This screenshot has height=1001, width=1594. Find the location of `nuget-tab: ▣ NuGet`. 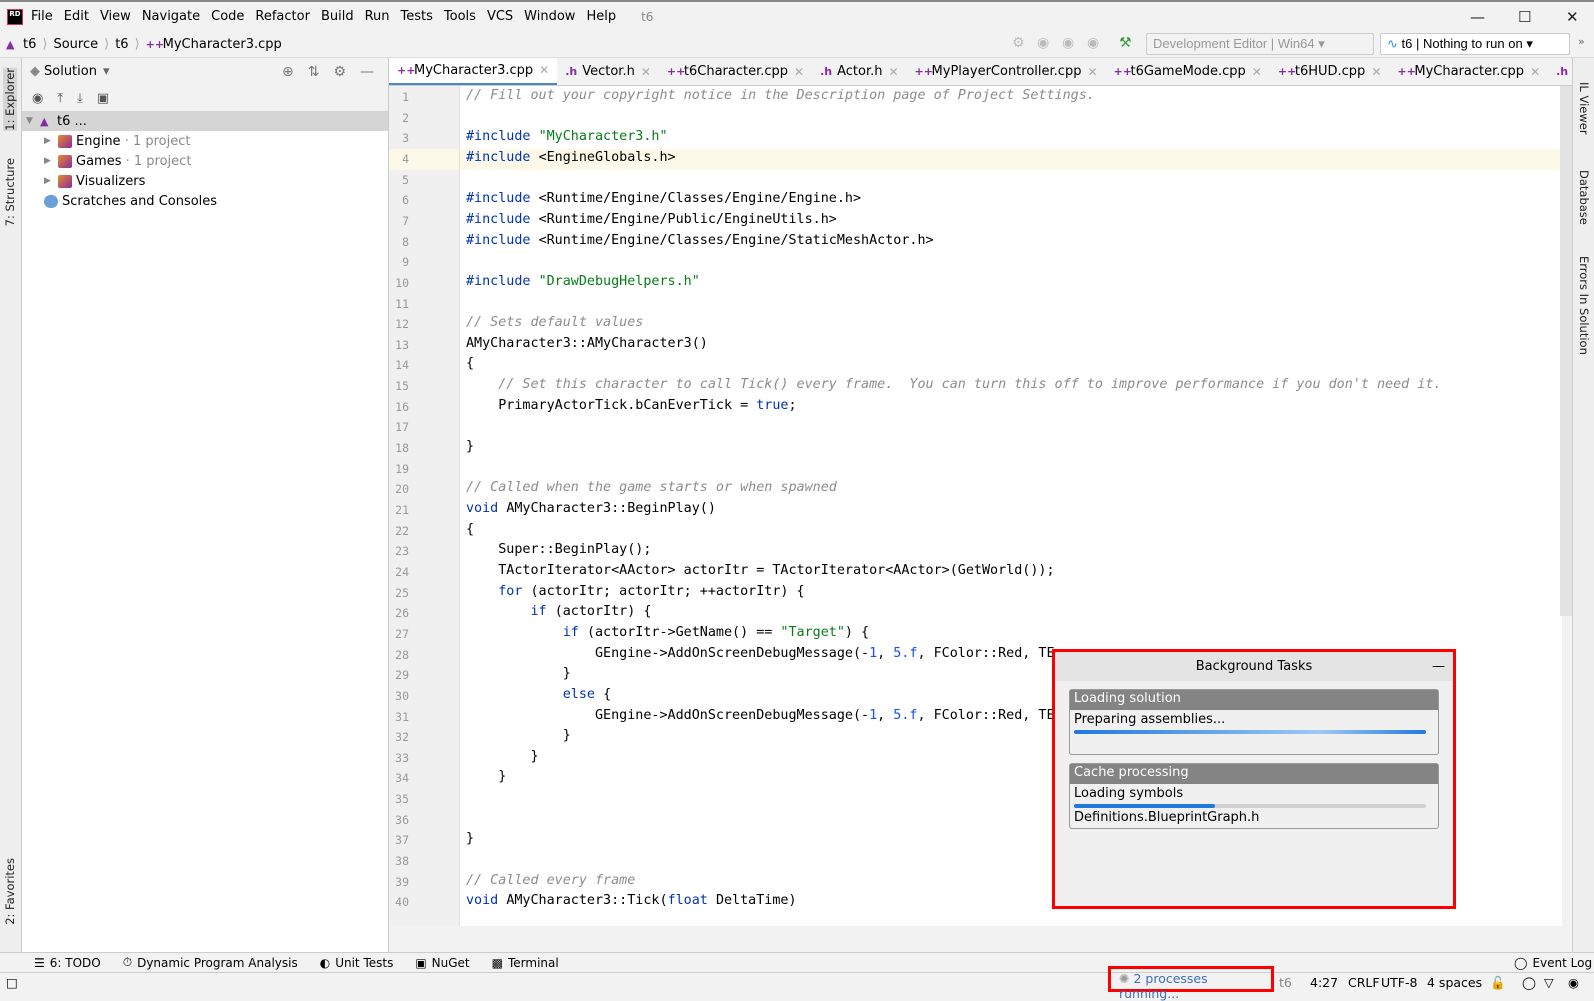

nuget-tab: ▣ NuGet is located at coordinates (442, 963).